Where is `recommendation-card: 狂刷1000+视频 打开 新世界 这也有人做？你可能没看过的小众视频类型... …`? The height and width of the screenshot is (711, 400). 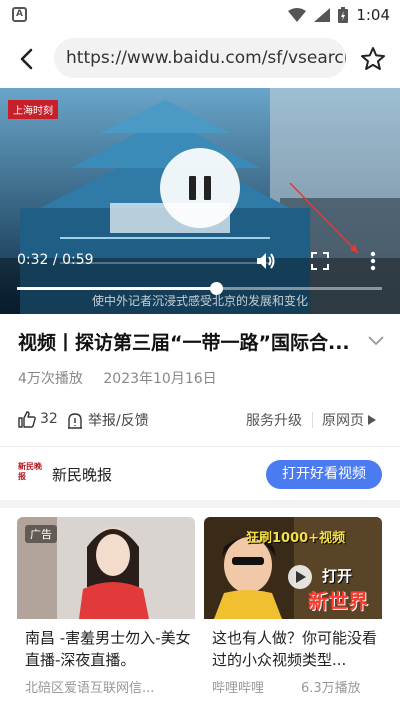 recommendation-card: 狂刷1000+视频 打开 新世界 这也有人做？你可能没看过的小众视频类型... … is located at coordinates (293, 614).